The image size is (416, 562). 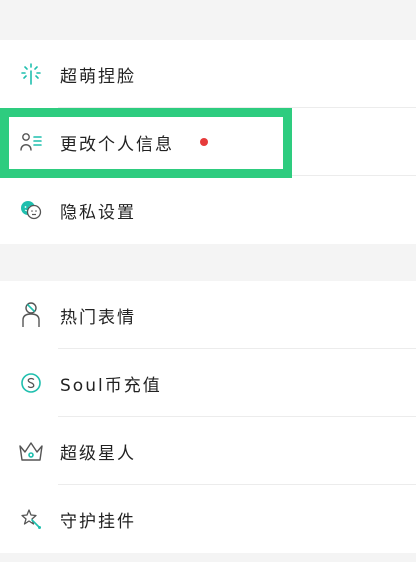 I want to click on menu-item-privacy: 隐私设置, so click(x=208, y=210).